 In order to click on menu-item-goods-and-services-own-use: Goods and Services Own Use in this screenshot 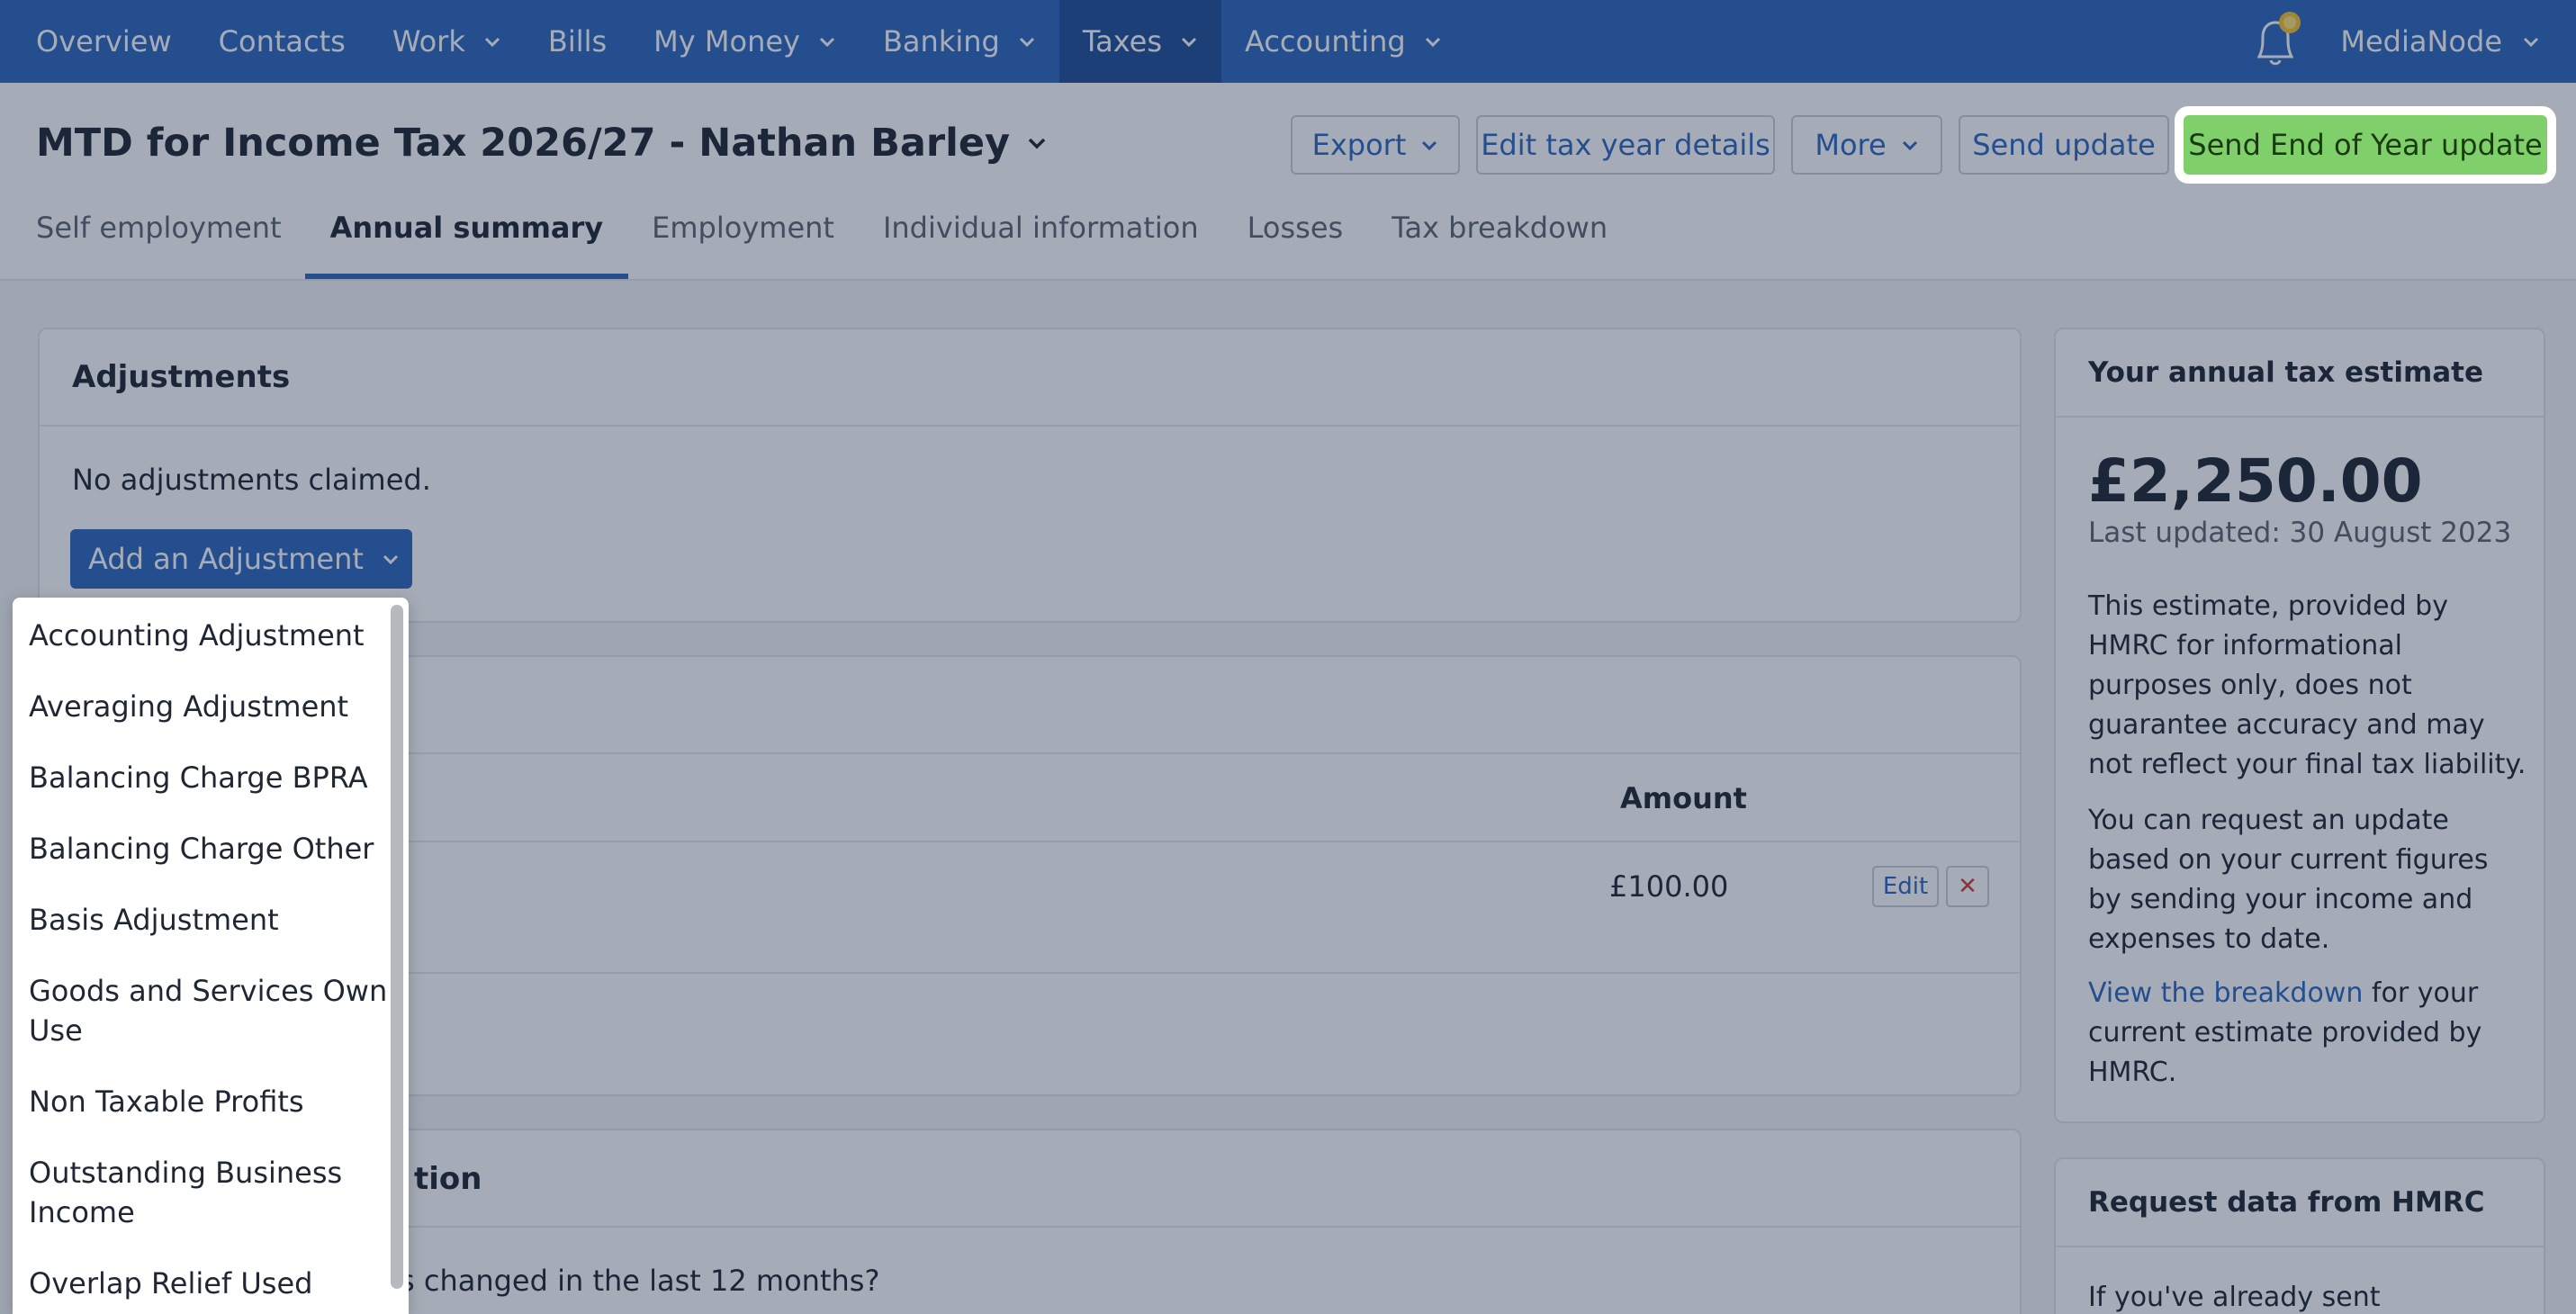, I will do `click(209, 1011)`.